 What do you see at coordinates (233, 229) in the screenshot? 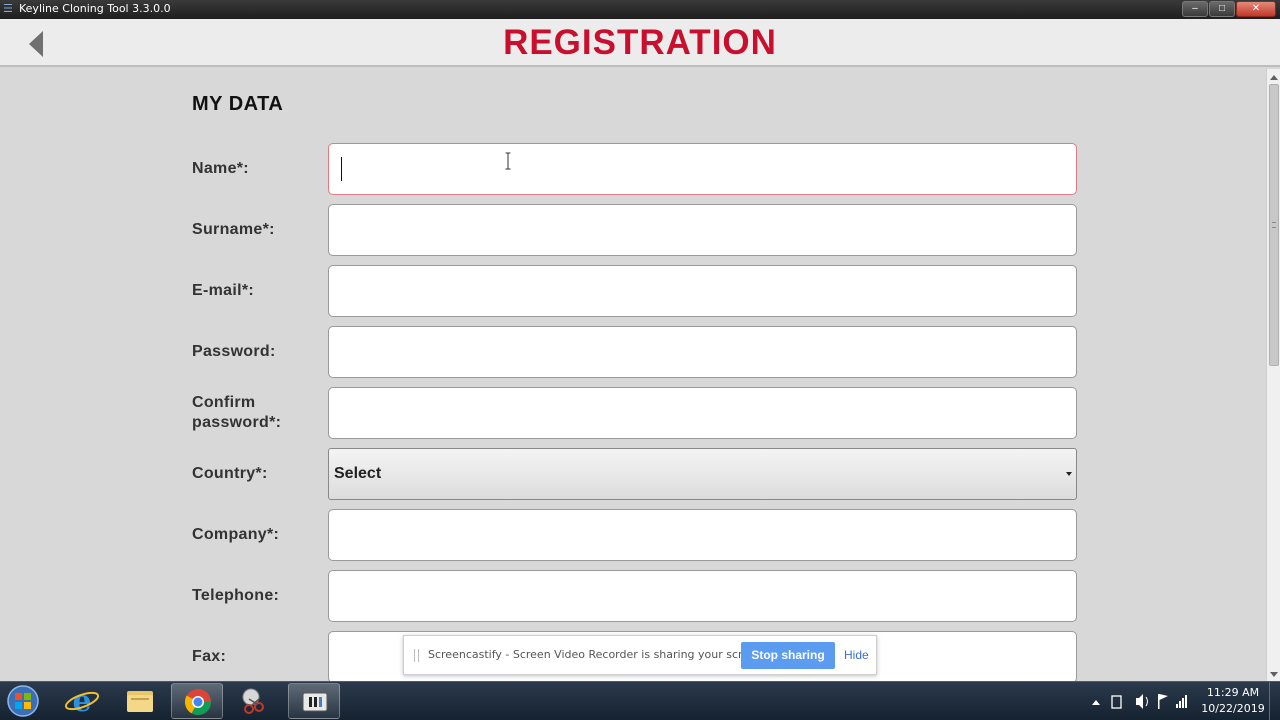
I see `surname-label: Surname*:` at bounding box center [233, 229].